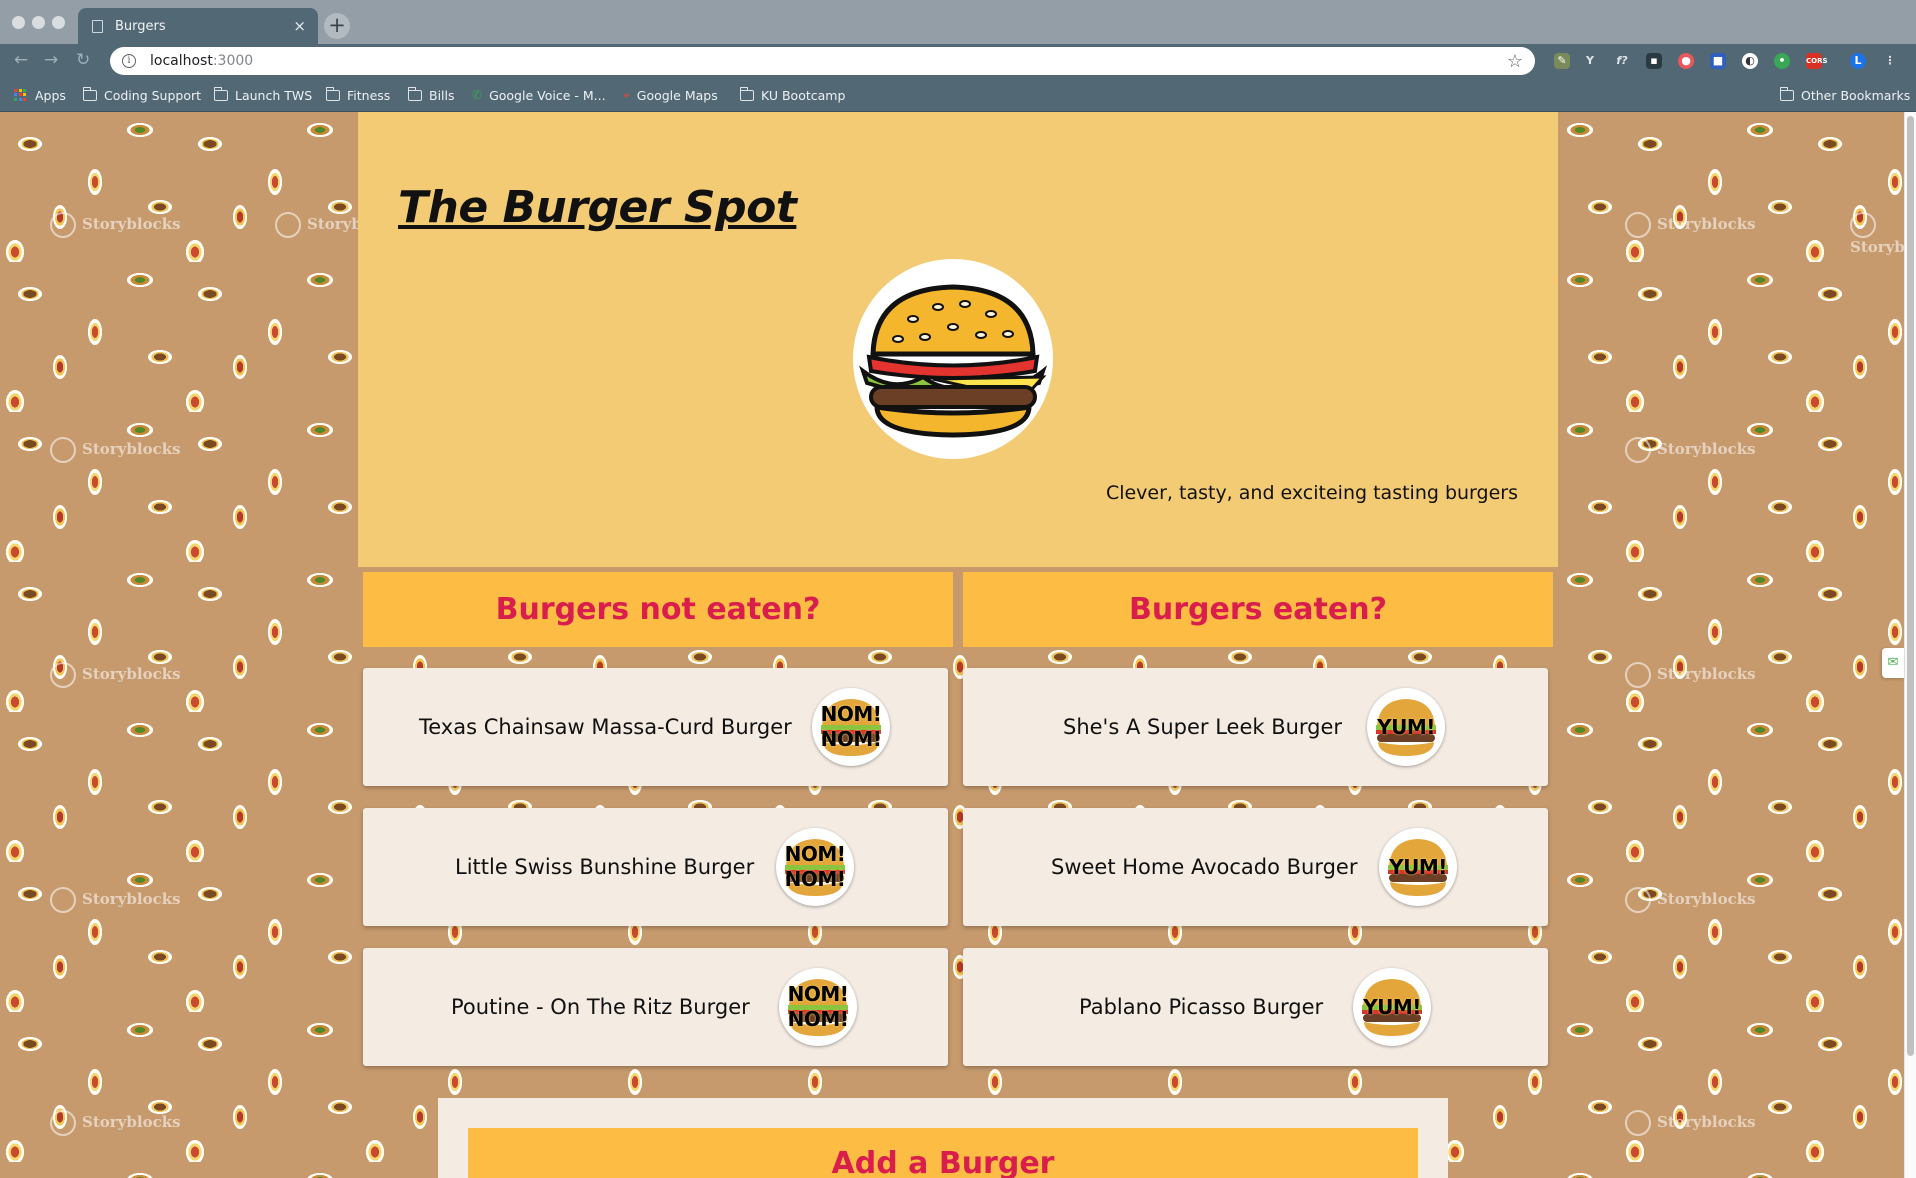  What do you see at coordinates (58, 22) in the screenshot?
I see `window-zoom-dot` at bounding box center [58, 22].